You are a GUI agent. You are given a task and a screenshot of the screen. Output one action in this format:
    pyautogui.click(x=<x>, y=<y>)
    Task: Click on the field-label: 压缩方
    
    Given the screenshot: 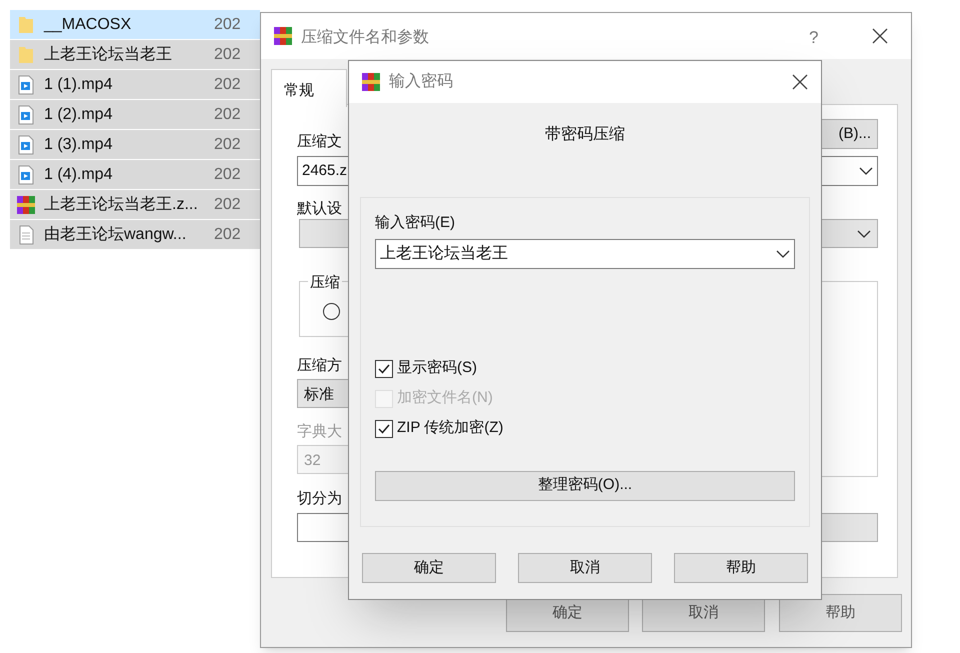 What is the action you would take?
    pyautogui.click(x=319, y=366)
    